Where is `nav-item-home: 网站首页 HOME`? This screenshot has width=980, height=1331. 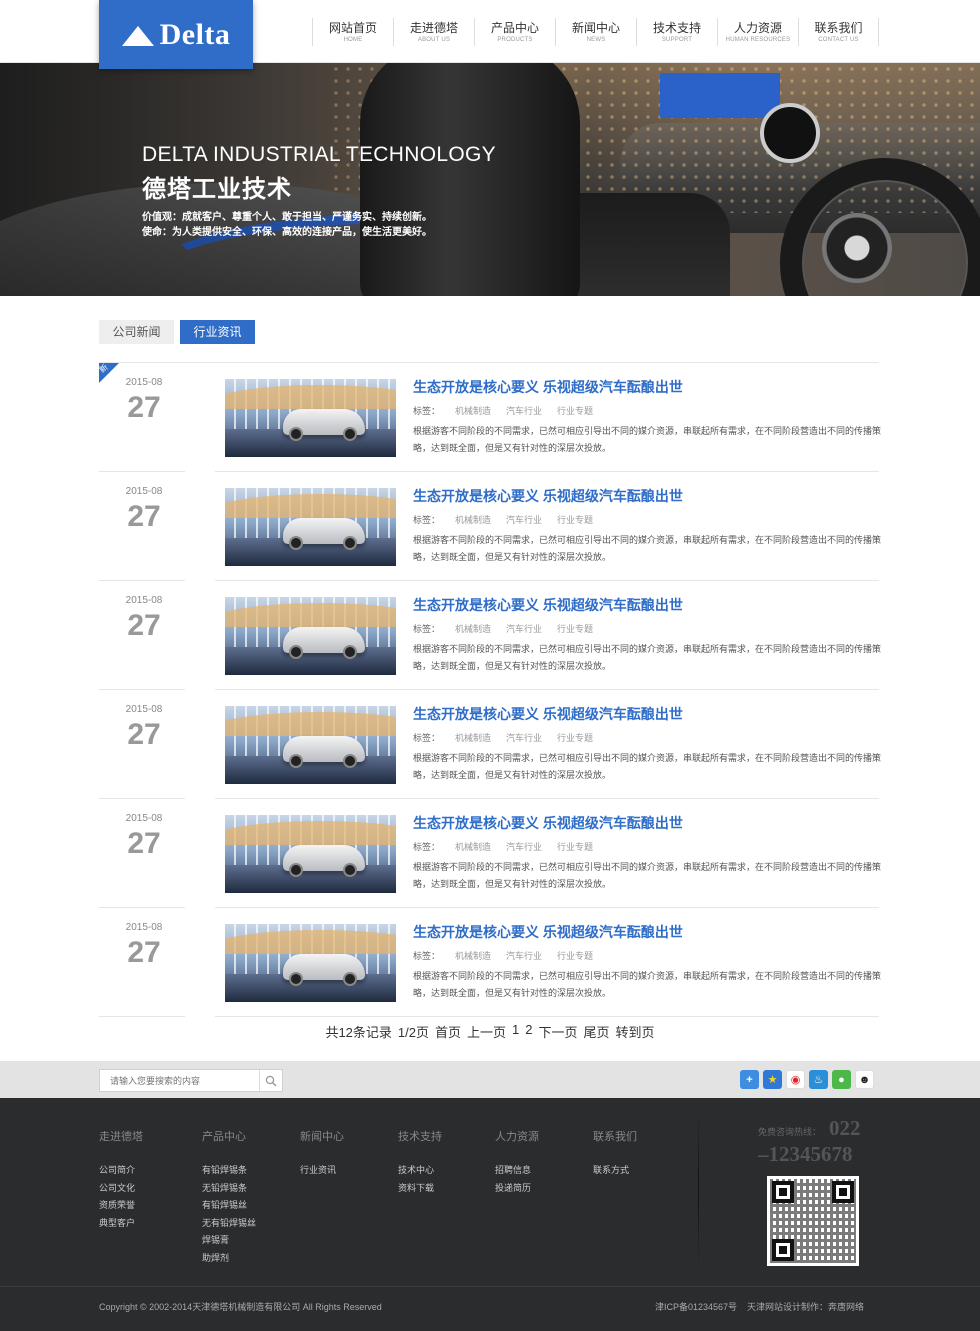
nav-item-home: 网站首页 HOME is located at coordinates (352, 32).